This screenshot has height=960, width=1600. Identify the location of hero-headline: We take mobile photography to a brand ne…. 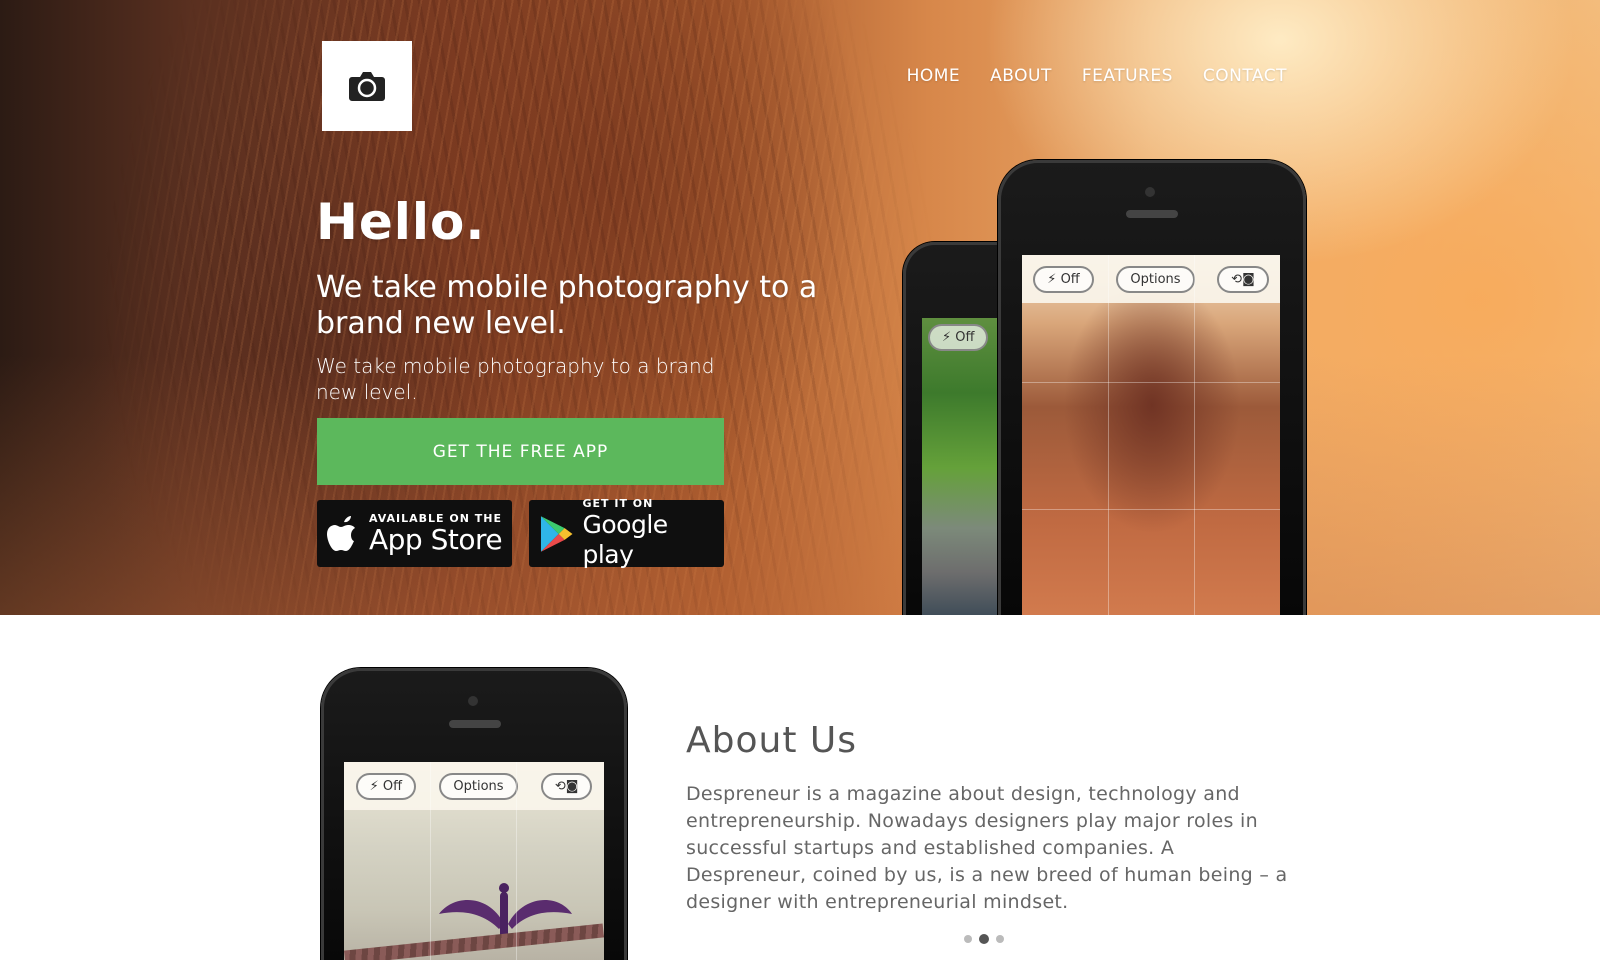
(567, 305).